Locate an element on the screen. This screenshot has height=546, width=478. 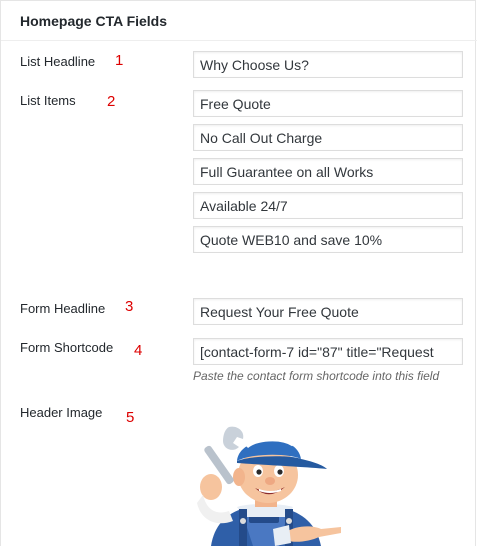
annotation-number-5: 5 is located at coordinates (130, 417).